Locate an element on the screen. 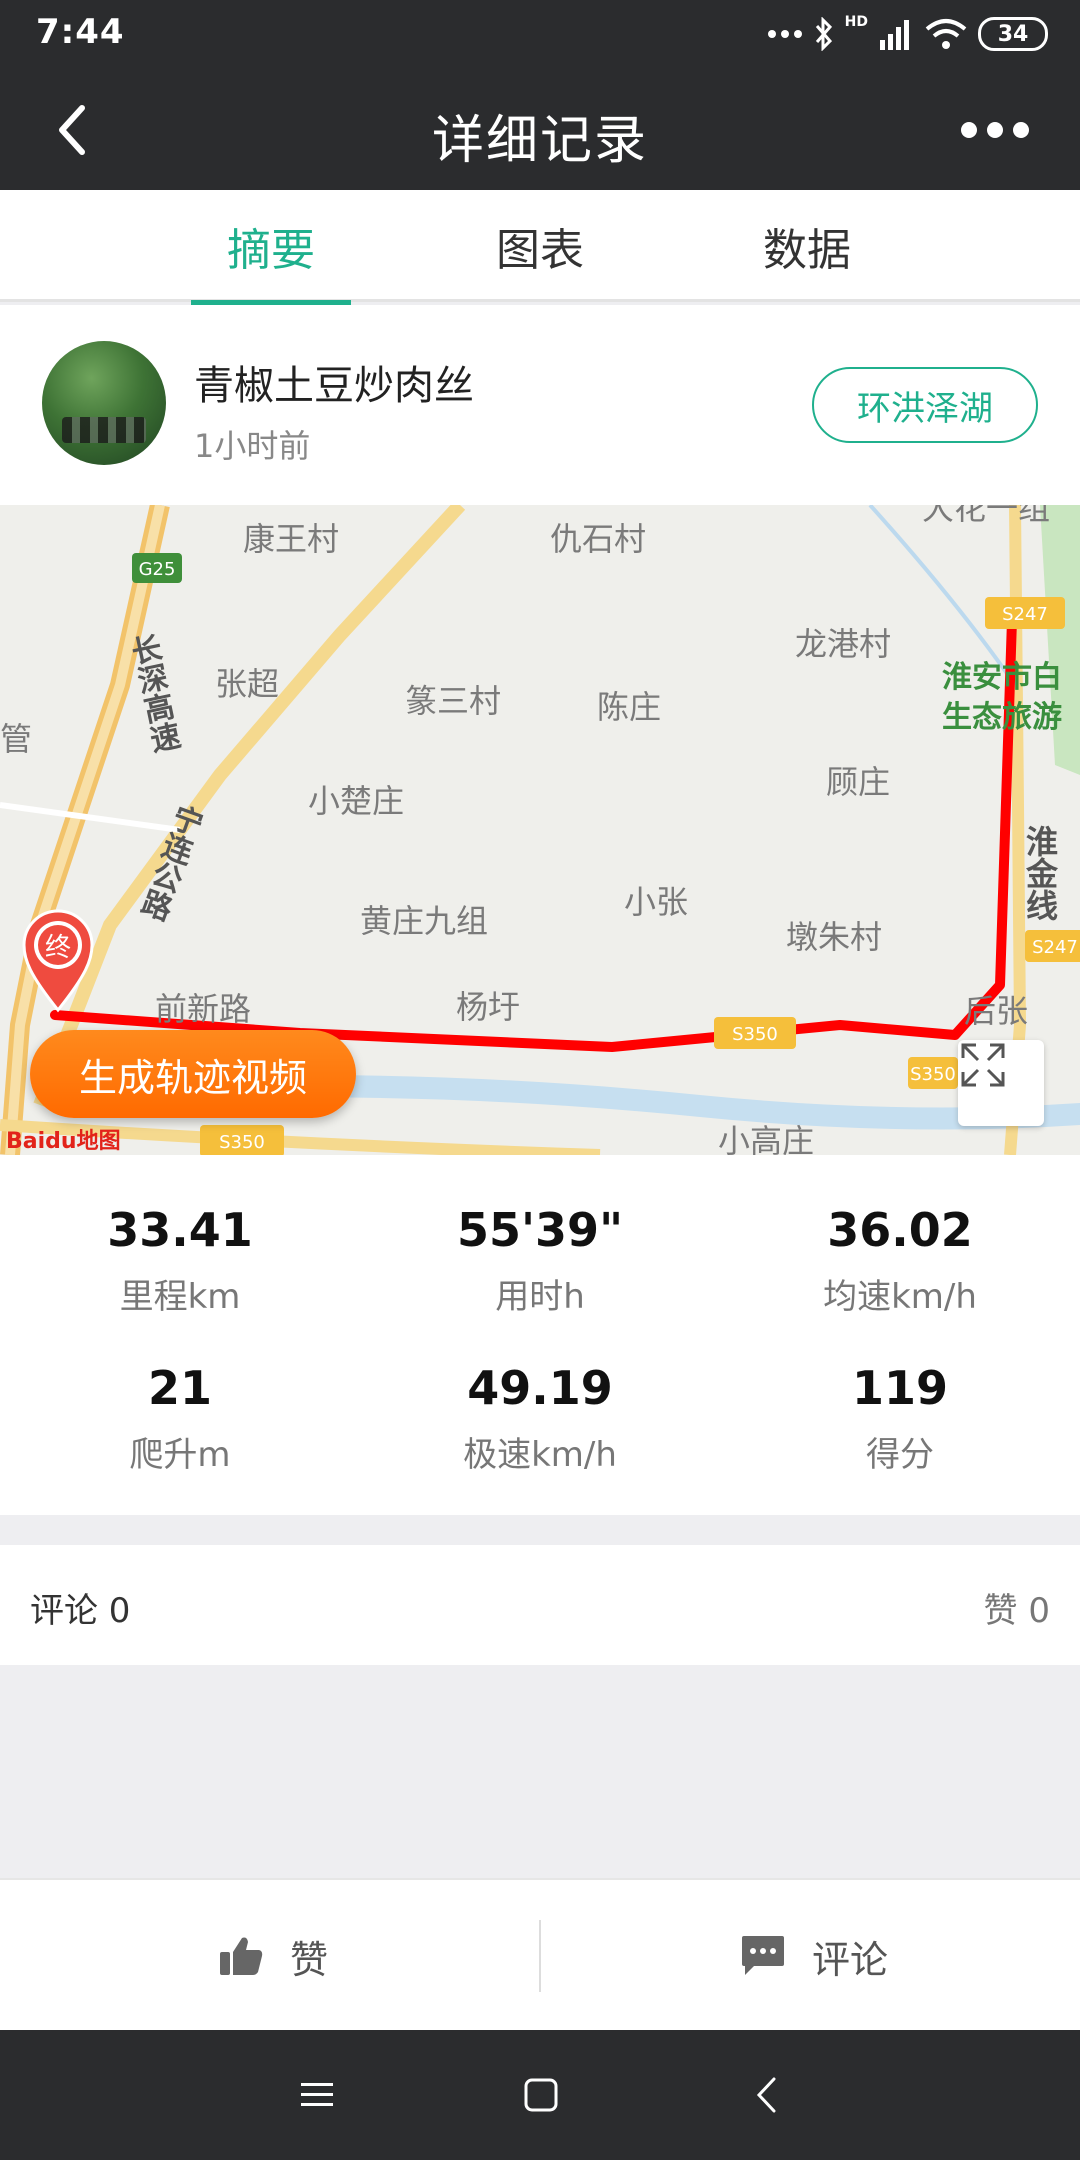 The image size is (1080, 2160). svg-text: G25 is located at coordinates (157, 569).